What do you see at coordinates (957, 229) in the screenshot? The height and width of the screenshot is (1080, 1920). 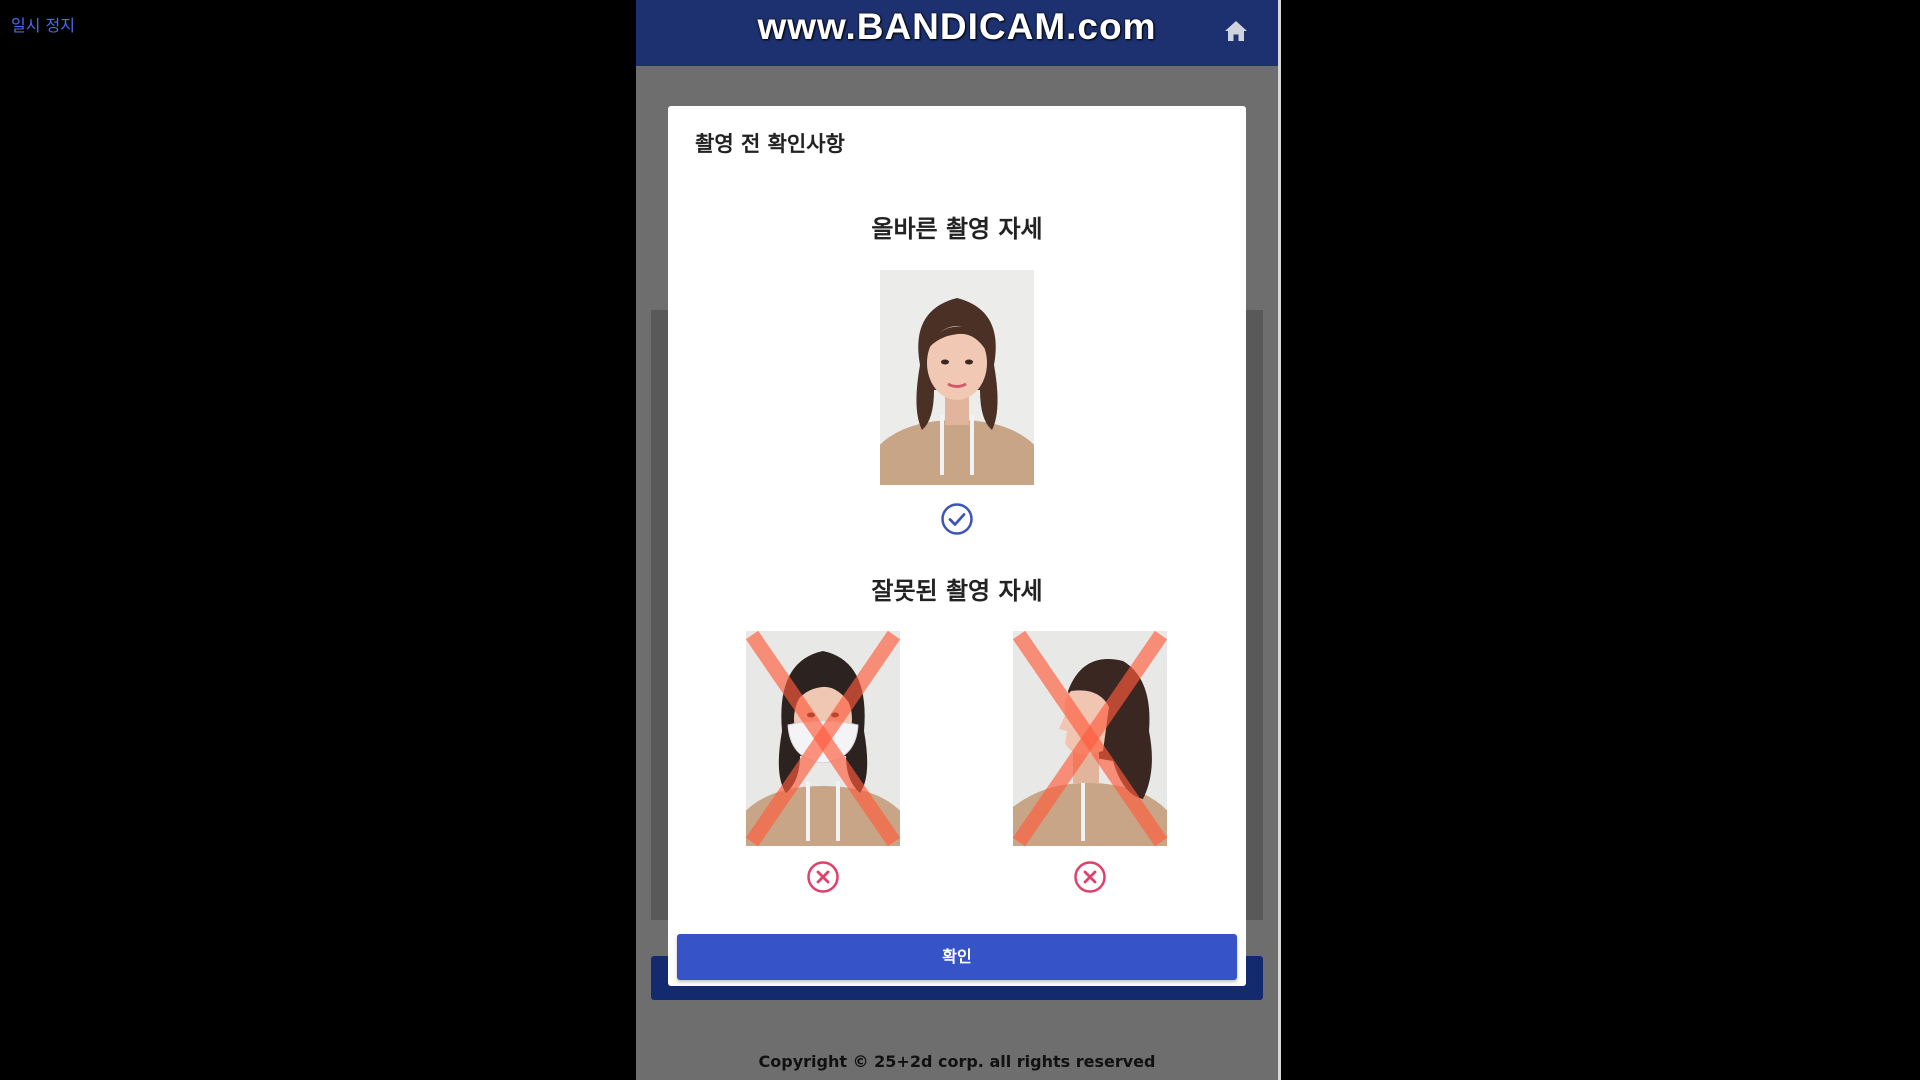 I see `correct-pose-heading: 올바른 촬영 자세` at bounding box center [957, 229].